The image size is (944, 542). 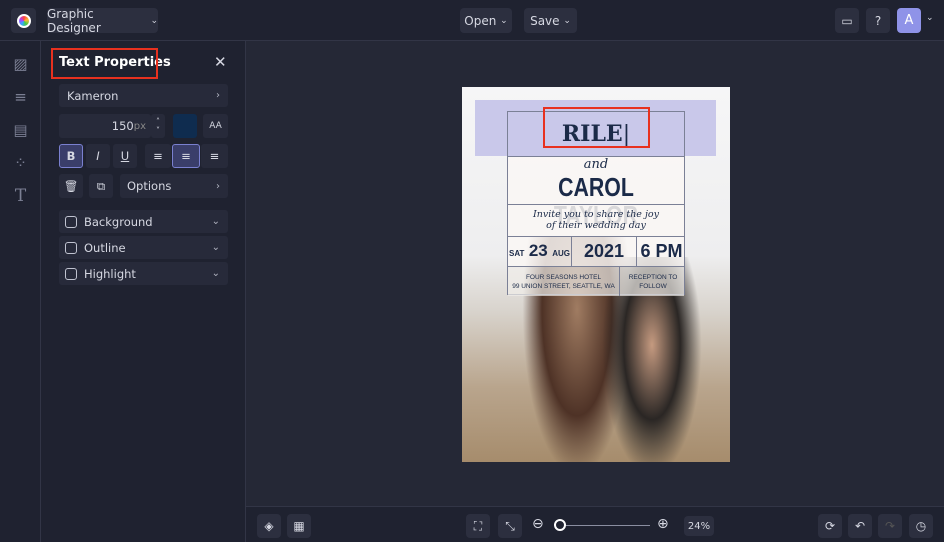 What do you see at coordinates (122, 126) in the screenshot?
I see `font-size-value: 150` at bounding box center [122, 126].